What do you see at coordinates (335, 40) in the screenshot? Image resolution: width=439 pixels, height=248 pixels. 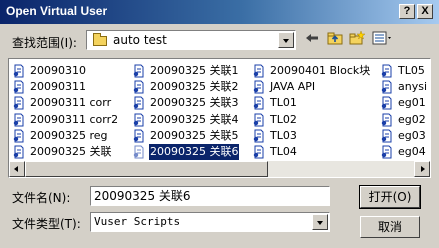 I see `up-folder-icon` at bounding box center [335, 40].